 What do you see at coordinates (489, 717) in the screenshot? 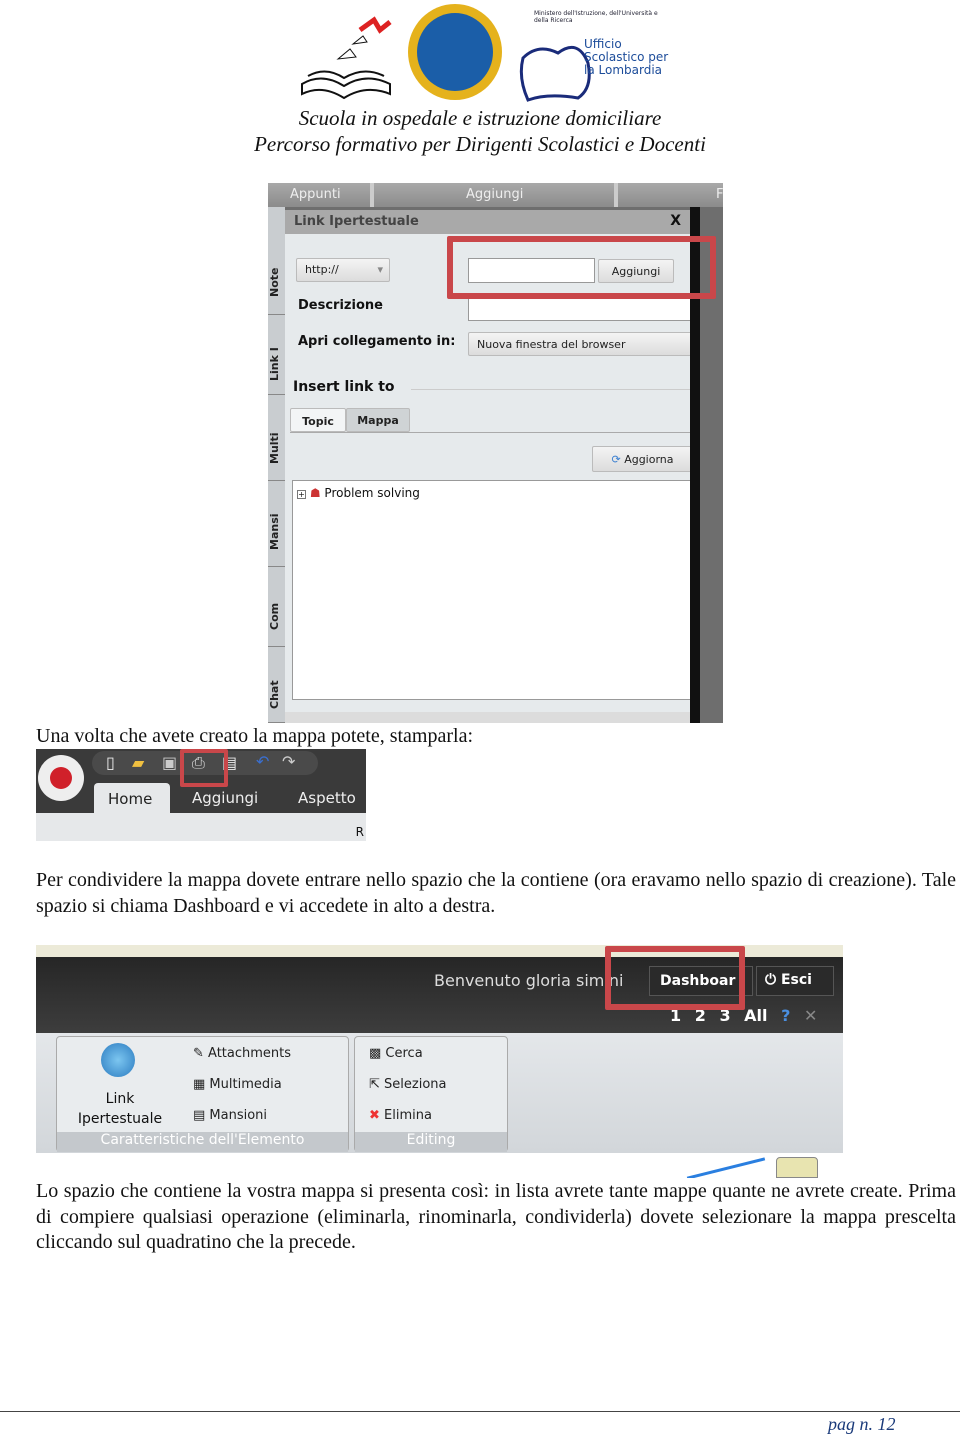
I see `horizontal-scrollbar` at bounding box center [489, 717].